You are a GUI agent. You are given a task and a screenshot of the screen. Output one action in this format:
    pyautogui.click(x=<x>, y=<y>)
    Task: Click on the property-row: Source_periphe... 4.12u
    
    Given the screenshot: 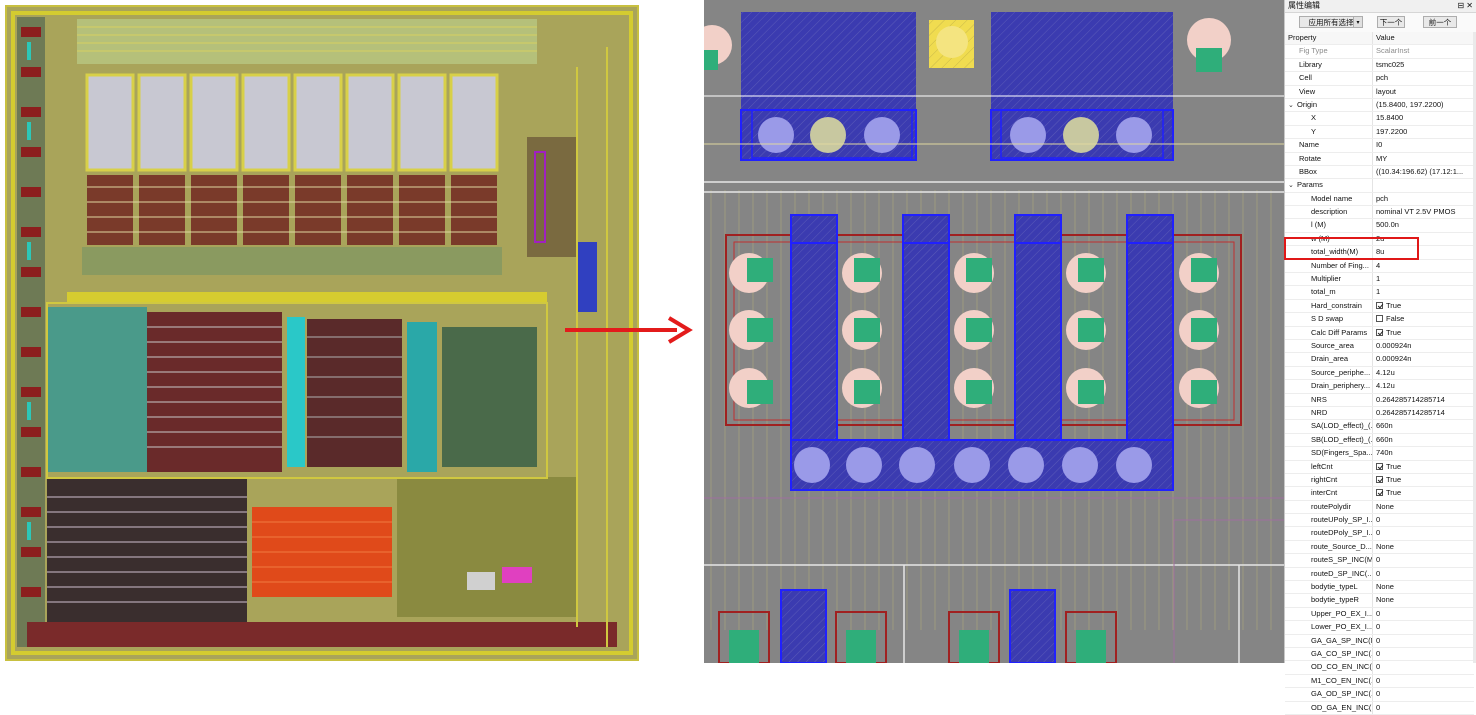 What is the action you would take?
    pyautogui.click(x=1379, y=373)
    